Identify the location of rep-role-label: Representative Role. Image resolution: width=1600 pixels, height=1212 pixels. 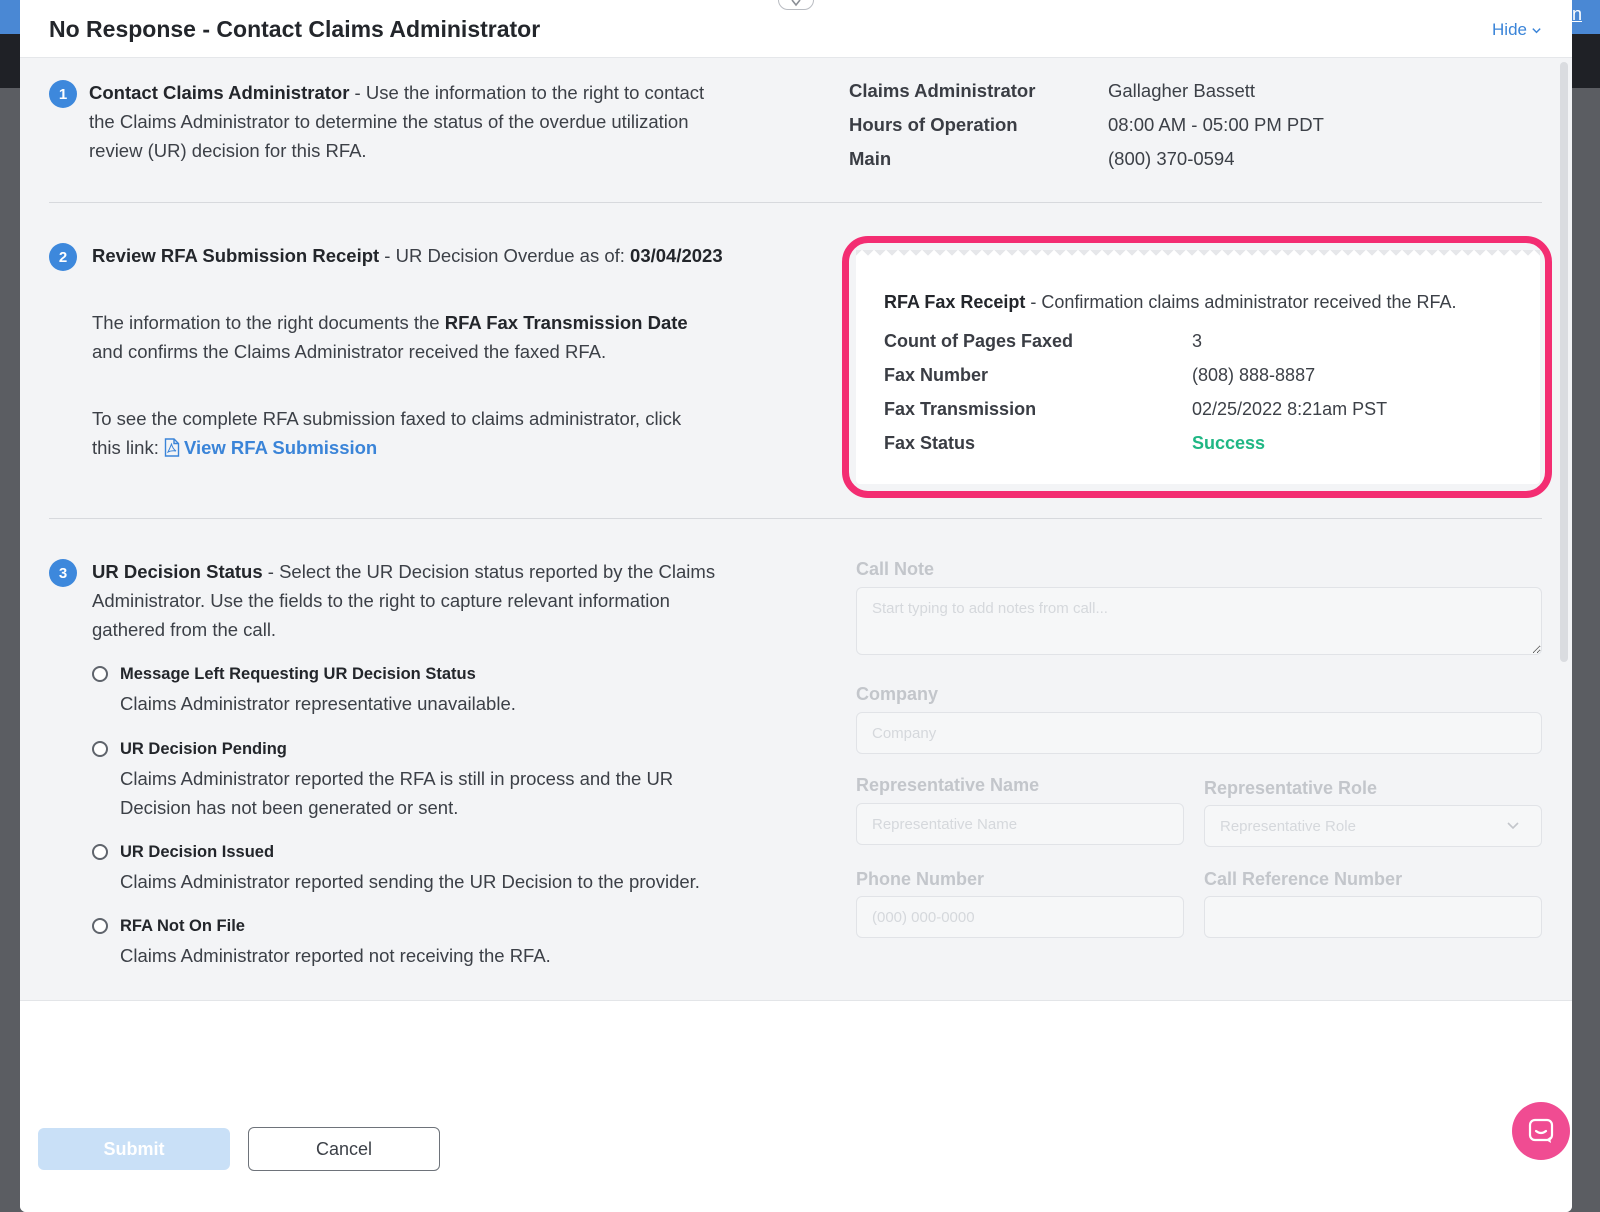
(1291, 788).